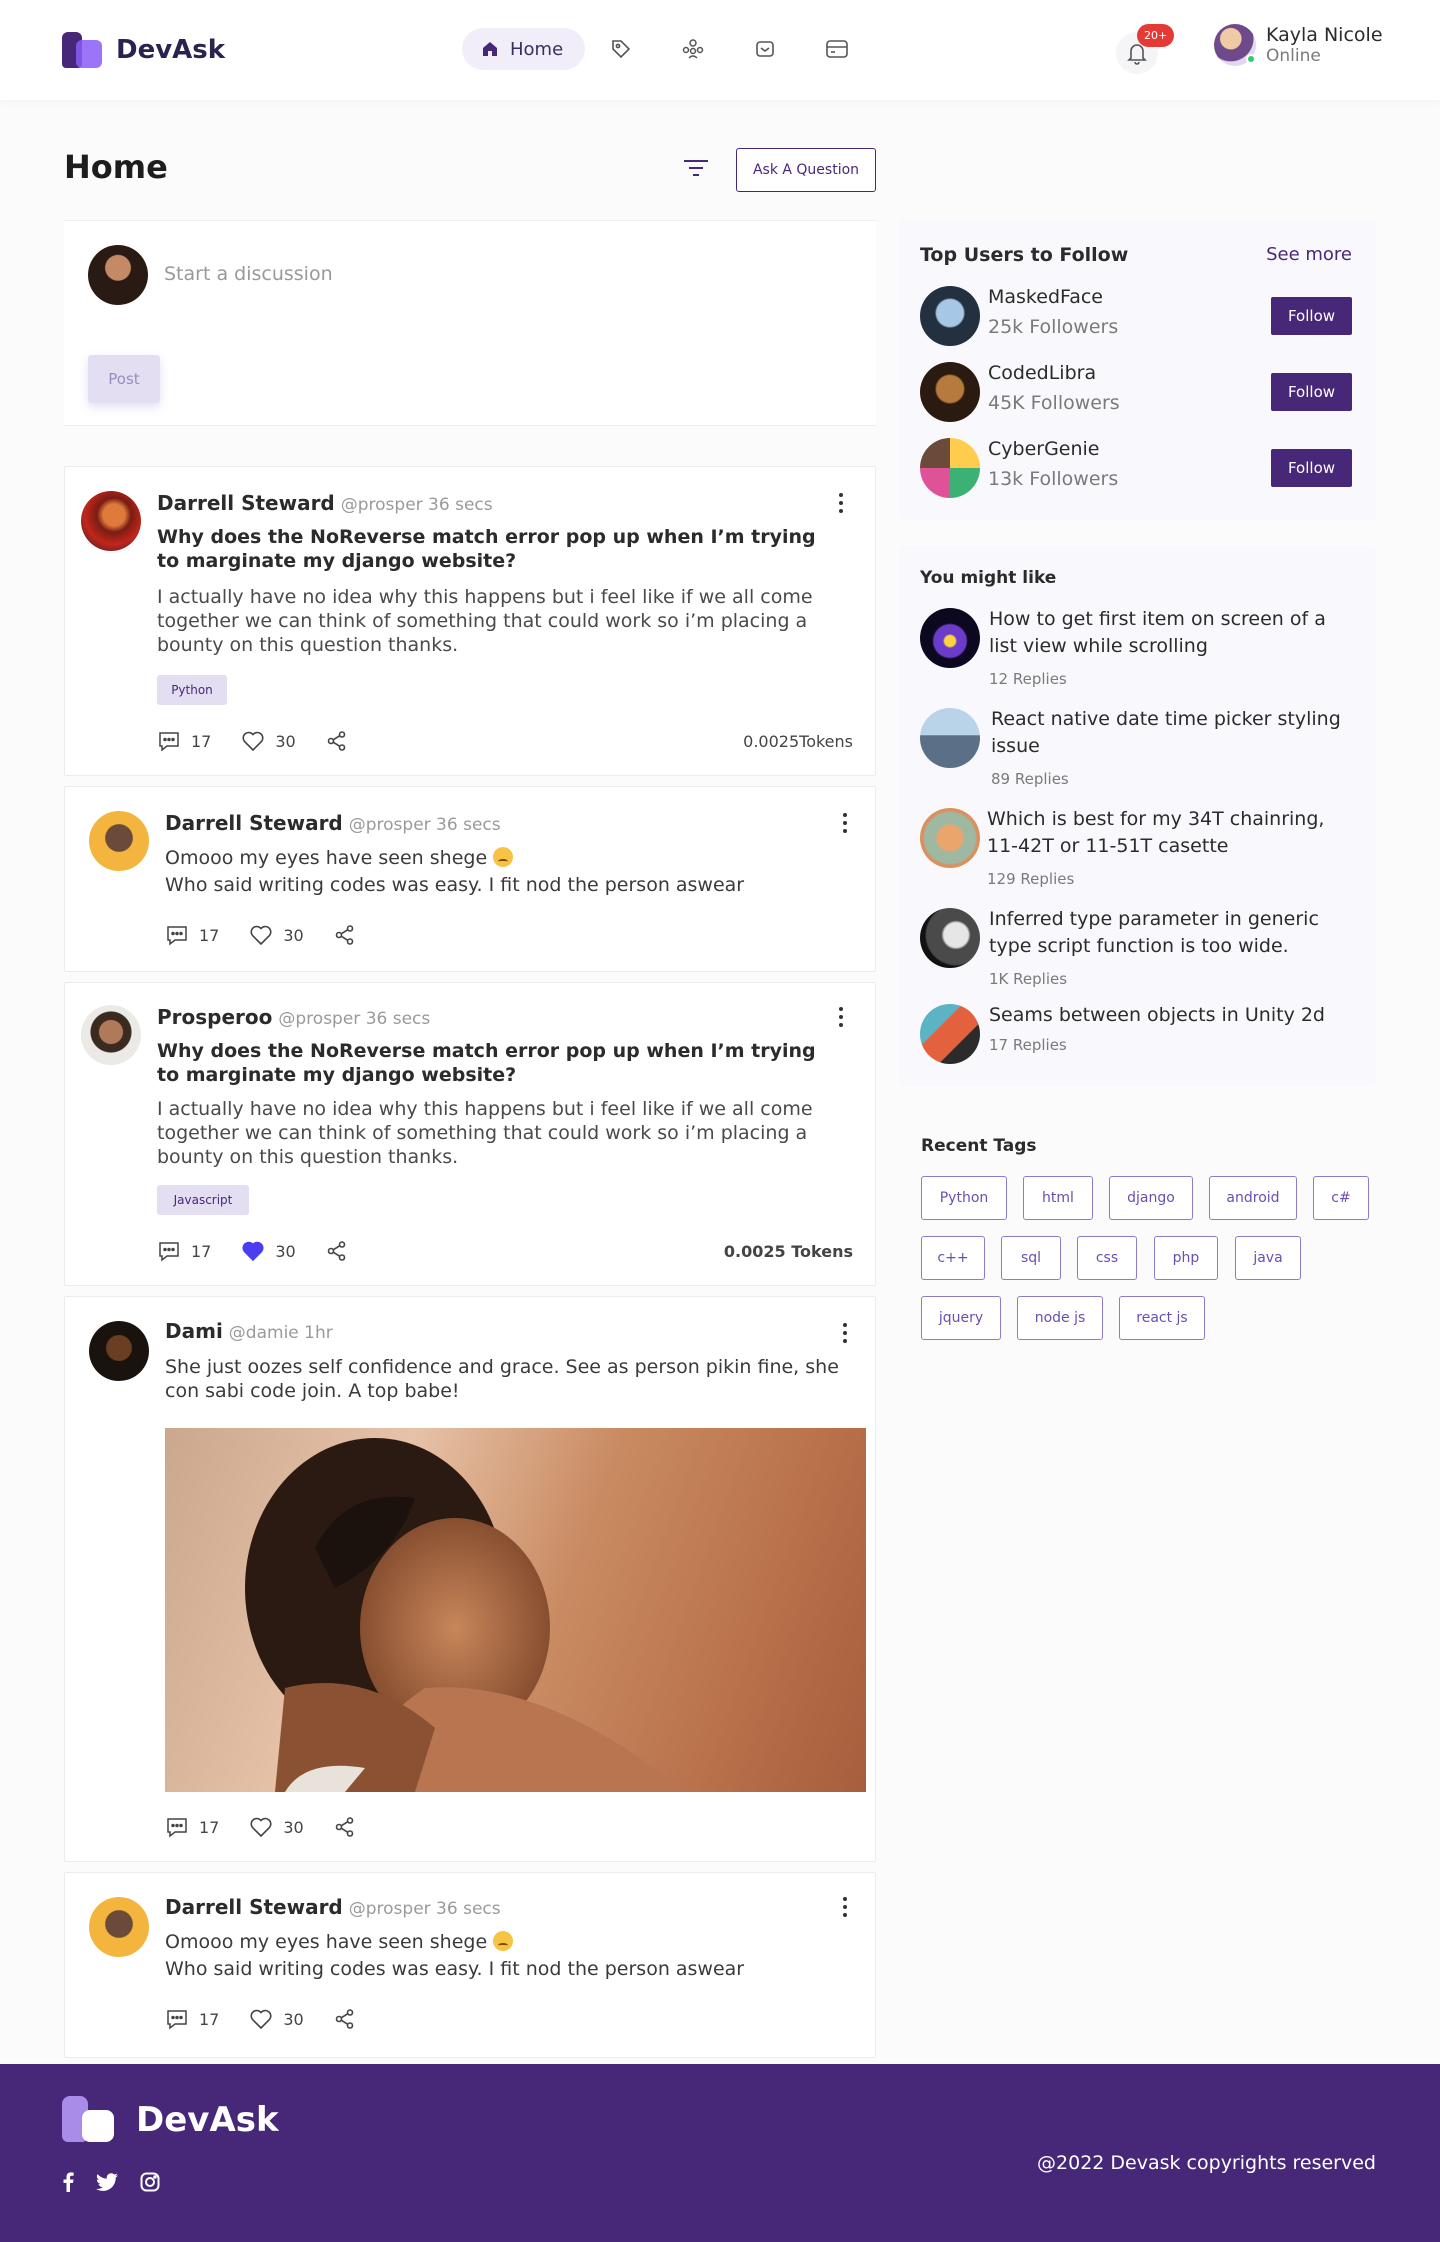 This screenshot has height=2242, width=1440. I want to click on tag-chip: android, so click(1253, 1198).